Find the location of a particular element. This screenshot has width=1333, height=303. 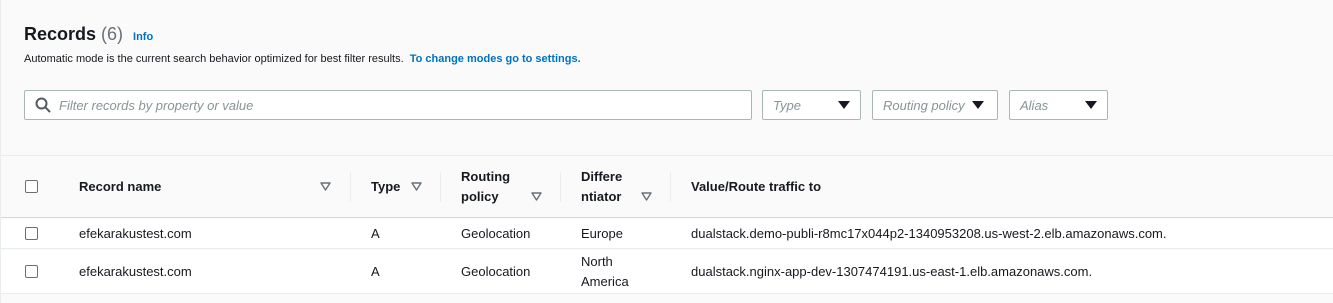

routing-header-line2: policy is located at coordinates (480, 196).